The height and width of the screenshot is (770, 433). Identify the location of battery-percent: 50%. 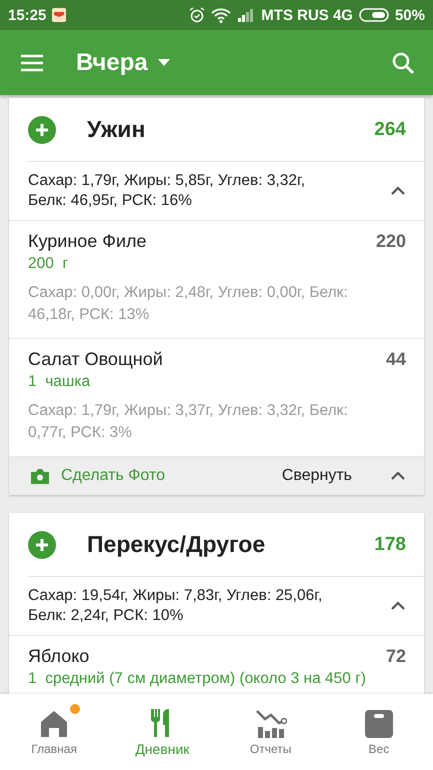
(409, 15).